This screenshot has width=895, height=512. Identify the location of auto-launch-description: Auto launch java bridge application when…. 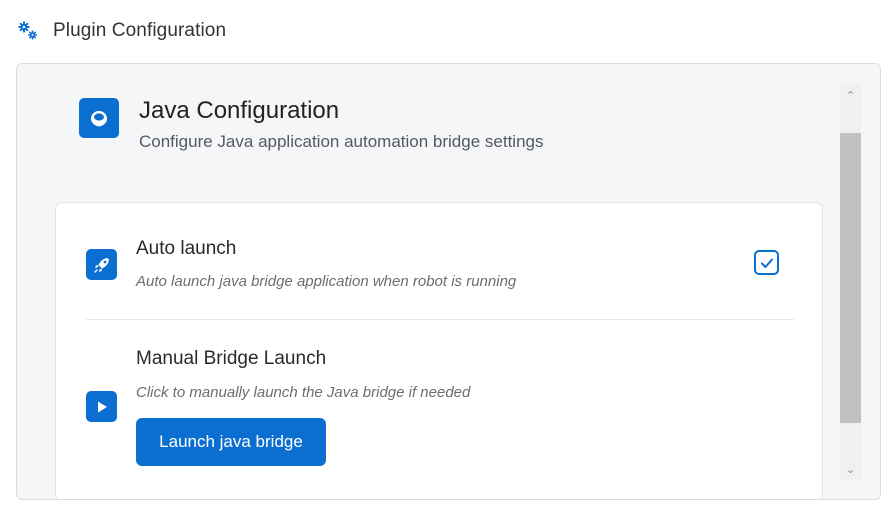
(326, 281).